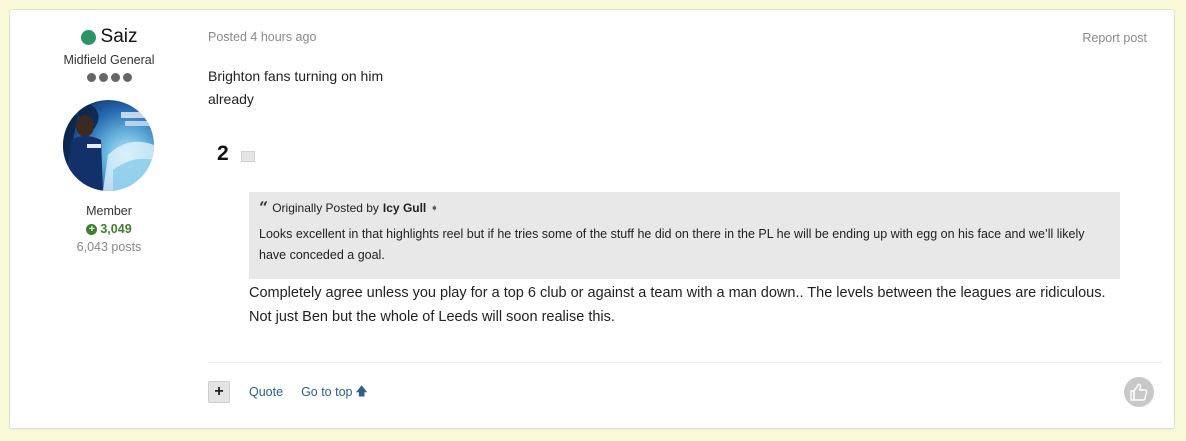 Image resolution: width=1186 pixels, height=441 pixels. Describe the element at coordinates (264, 207) in the screenshot. I see `quote-icon: “` at that location.